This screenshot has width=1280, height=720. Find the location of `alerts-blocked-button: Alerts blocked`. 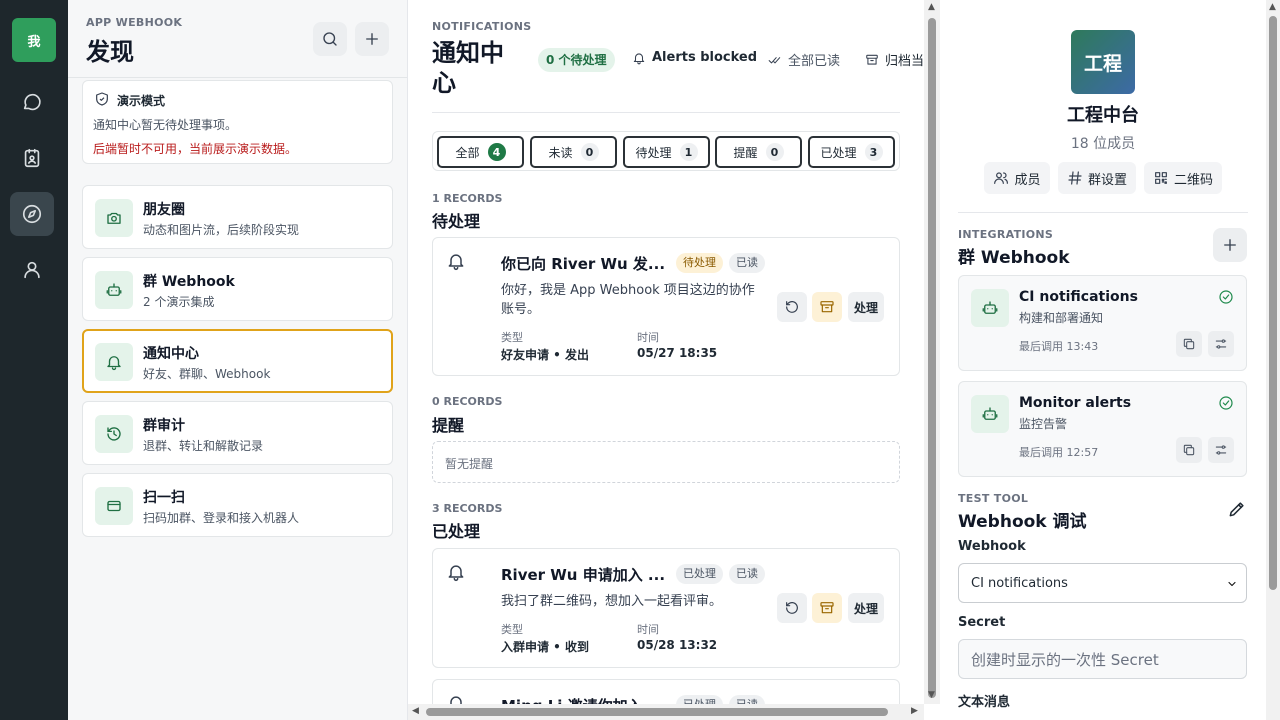

alerts-blocked-button: Alerts blocked is located at coordinates (694, 57).